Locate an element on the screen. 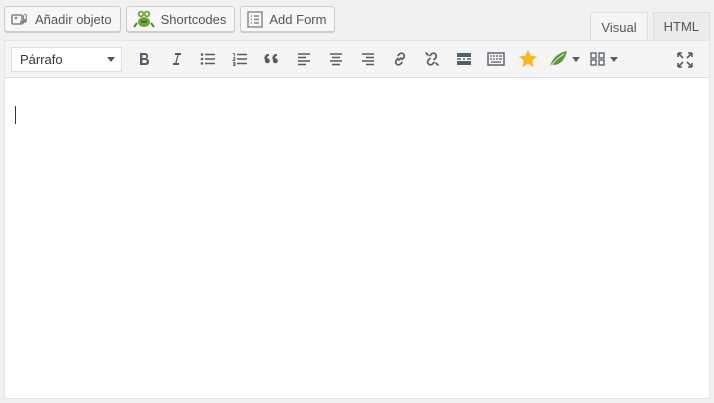  bullet-list-button is located at coordinates (208, 59).